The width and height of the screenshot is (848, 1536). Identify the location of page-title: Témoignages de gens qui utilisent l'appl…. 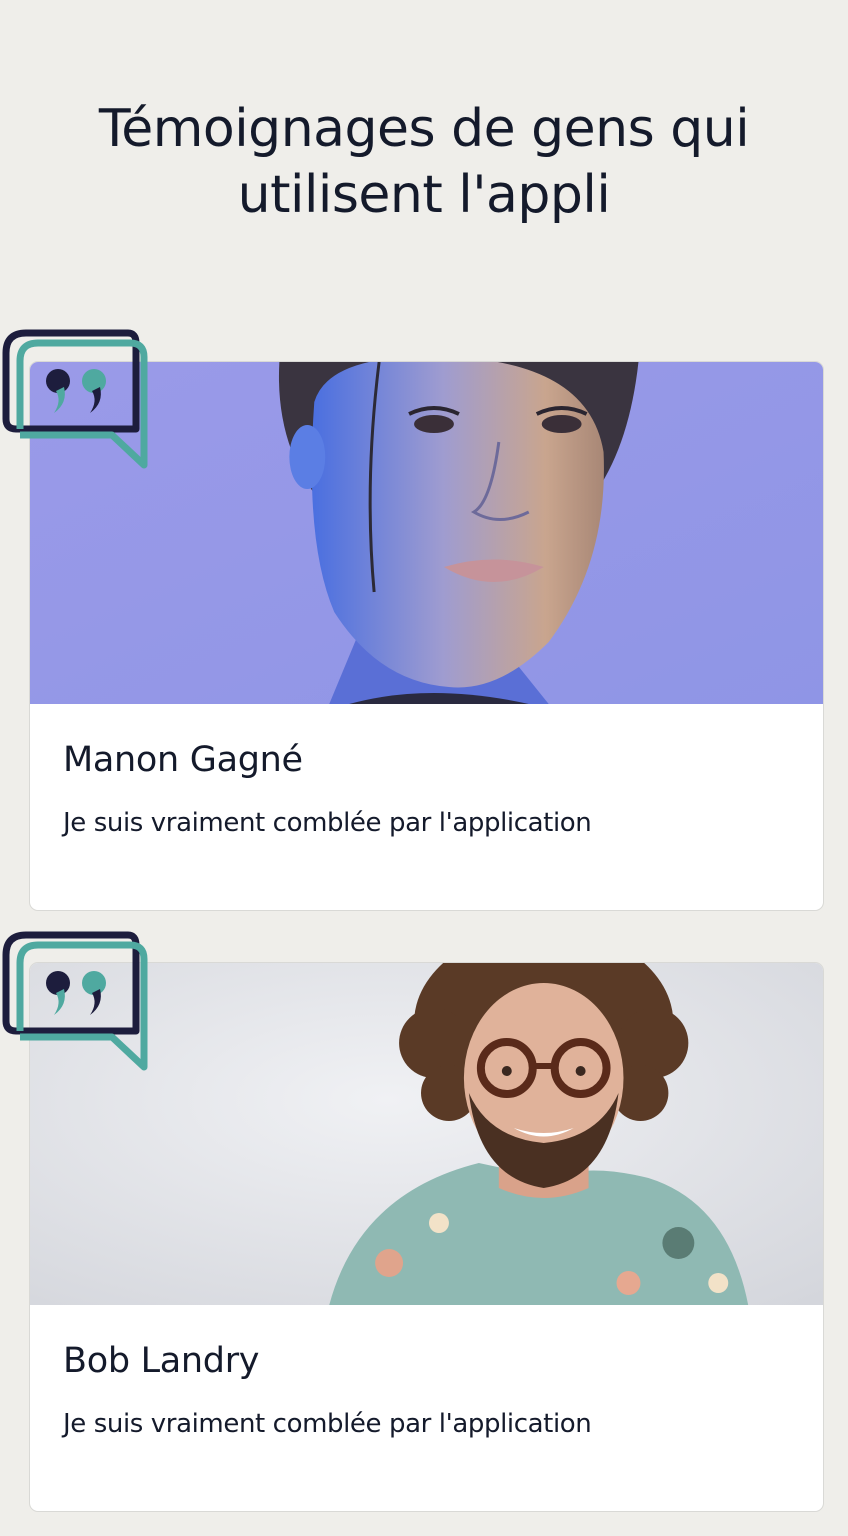
(424, 162).